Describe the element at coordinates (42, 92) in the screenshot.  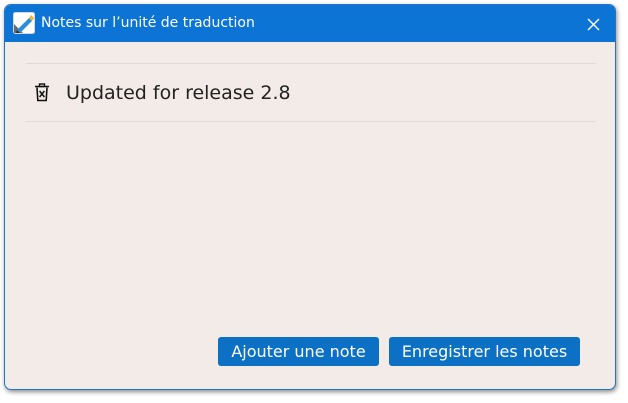
I see `trash-icon` at that location.